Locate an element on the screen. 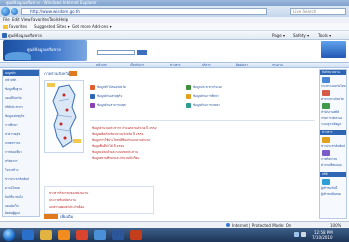  sidebar-item: ทรัพยากร is located at coordinates (22, 161).